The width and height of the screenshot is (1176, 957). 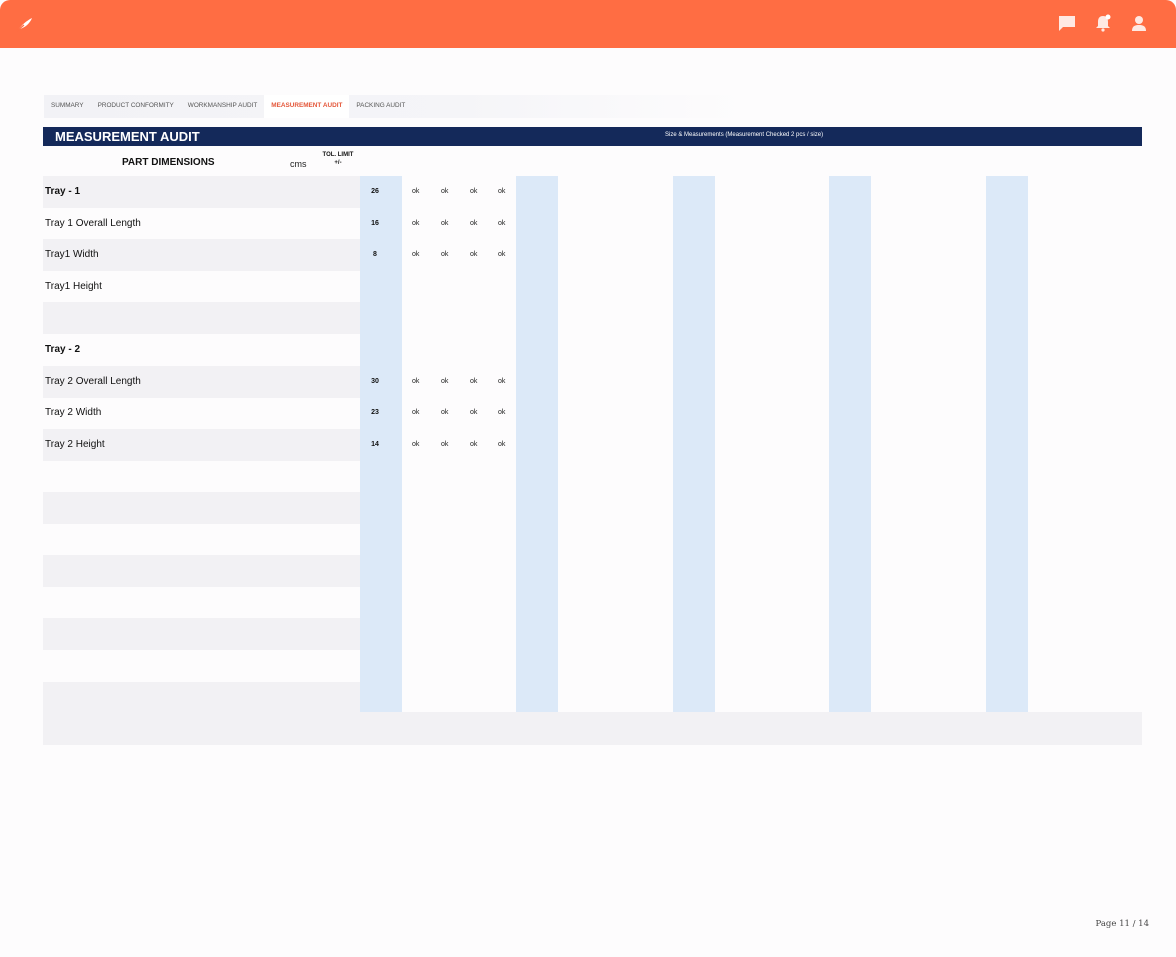 I want to click on chat-icon, so click(x=1067, y=23).